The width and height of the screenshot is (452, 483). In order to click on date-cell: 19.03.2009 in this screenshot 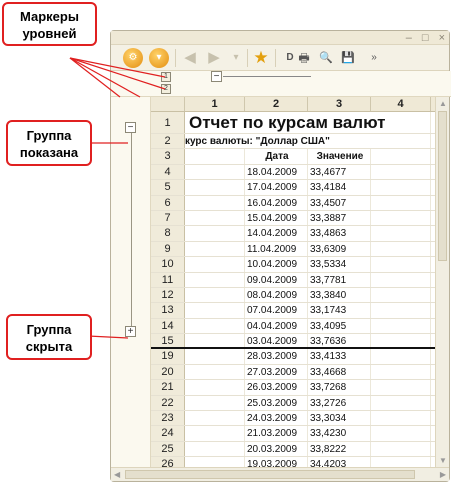, I will do `click(276, 462)`.